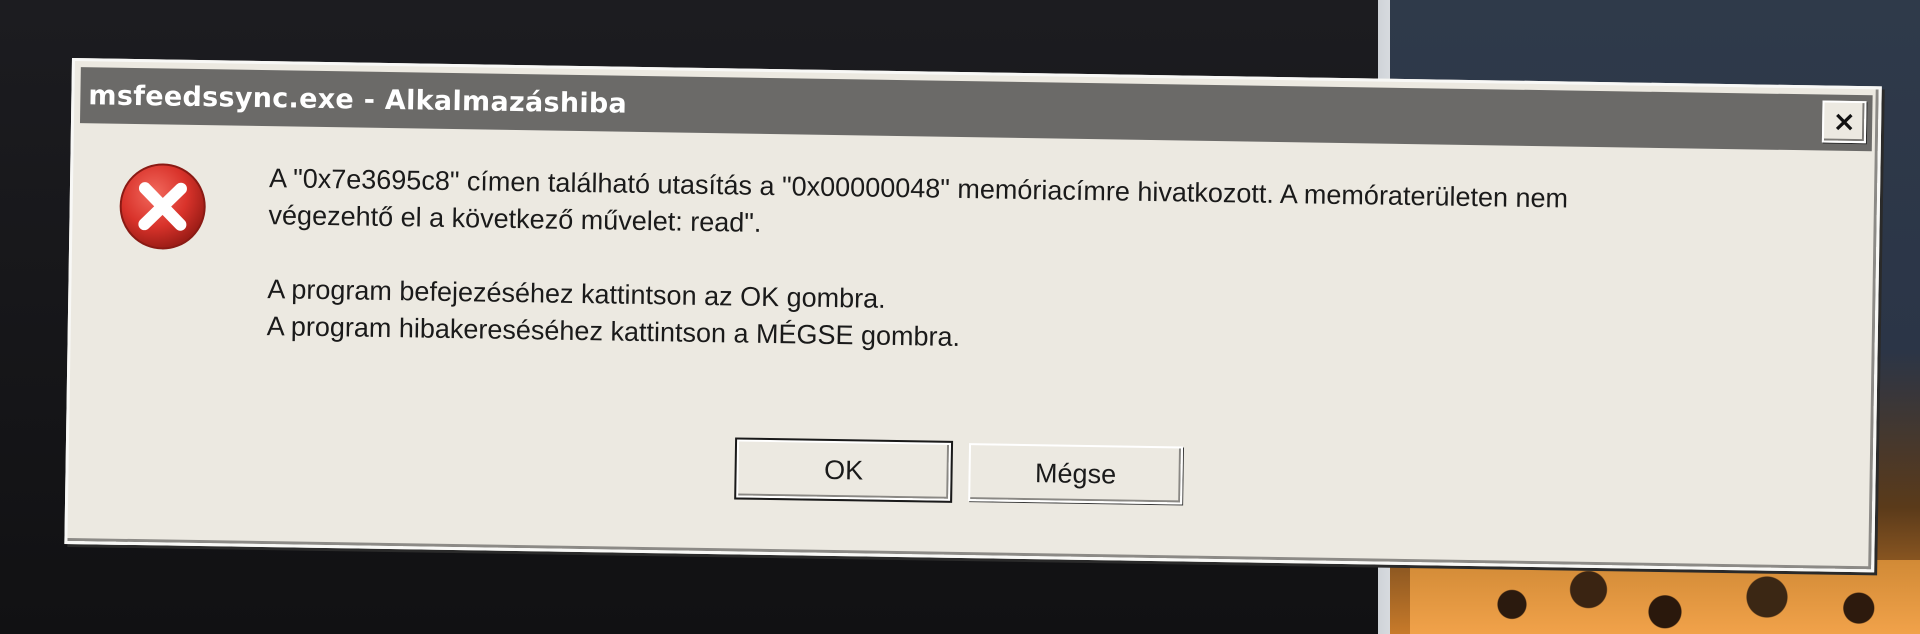 This screenshot has width=1920, height=634. I want to click on close-icon: ×, so click(1844, 121).